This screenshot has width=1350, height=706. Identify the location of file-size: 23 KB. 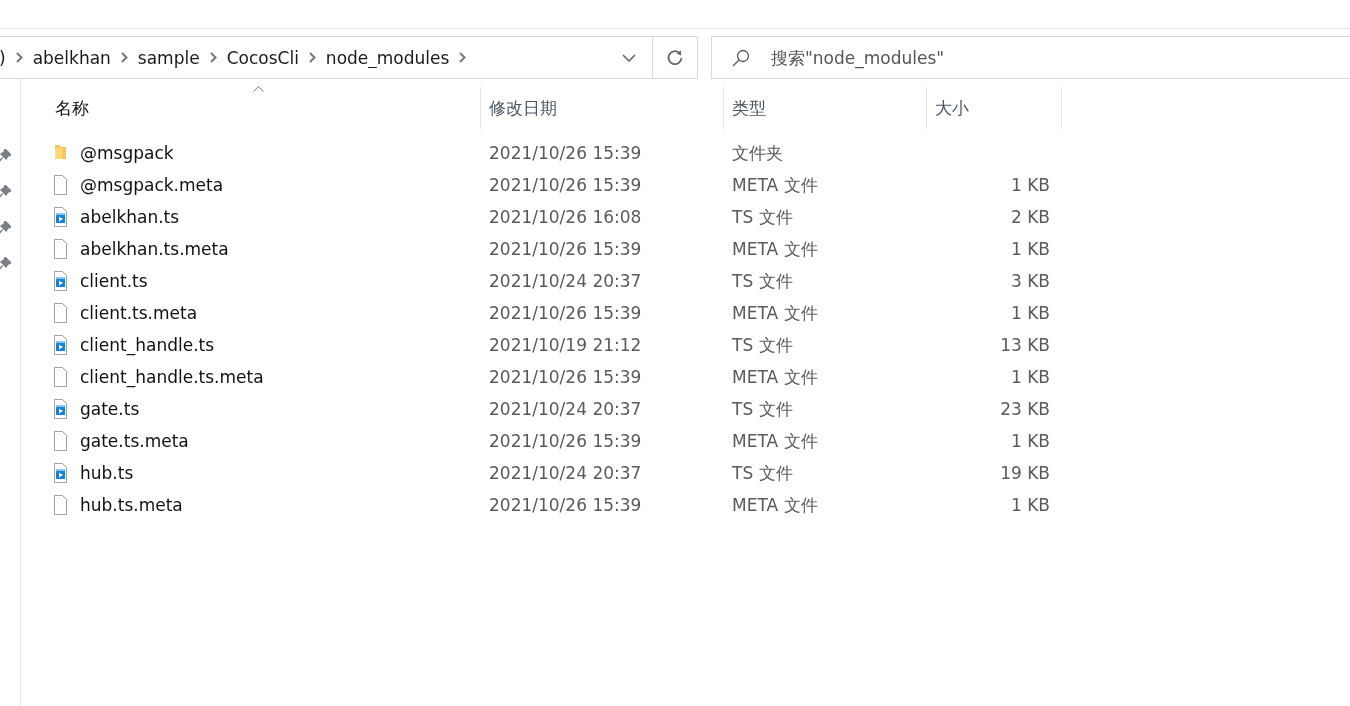
(1025, 409).